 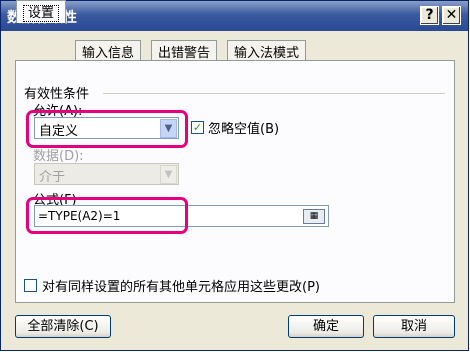 What do you see at coordinates (274, 93) in the screenshot?
I see `group-divider` at bounding box center [274, 93].